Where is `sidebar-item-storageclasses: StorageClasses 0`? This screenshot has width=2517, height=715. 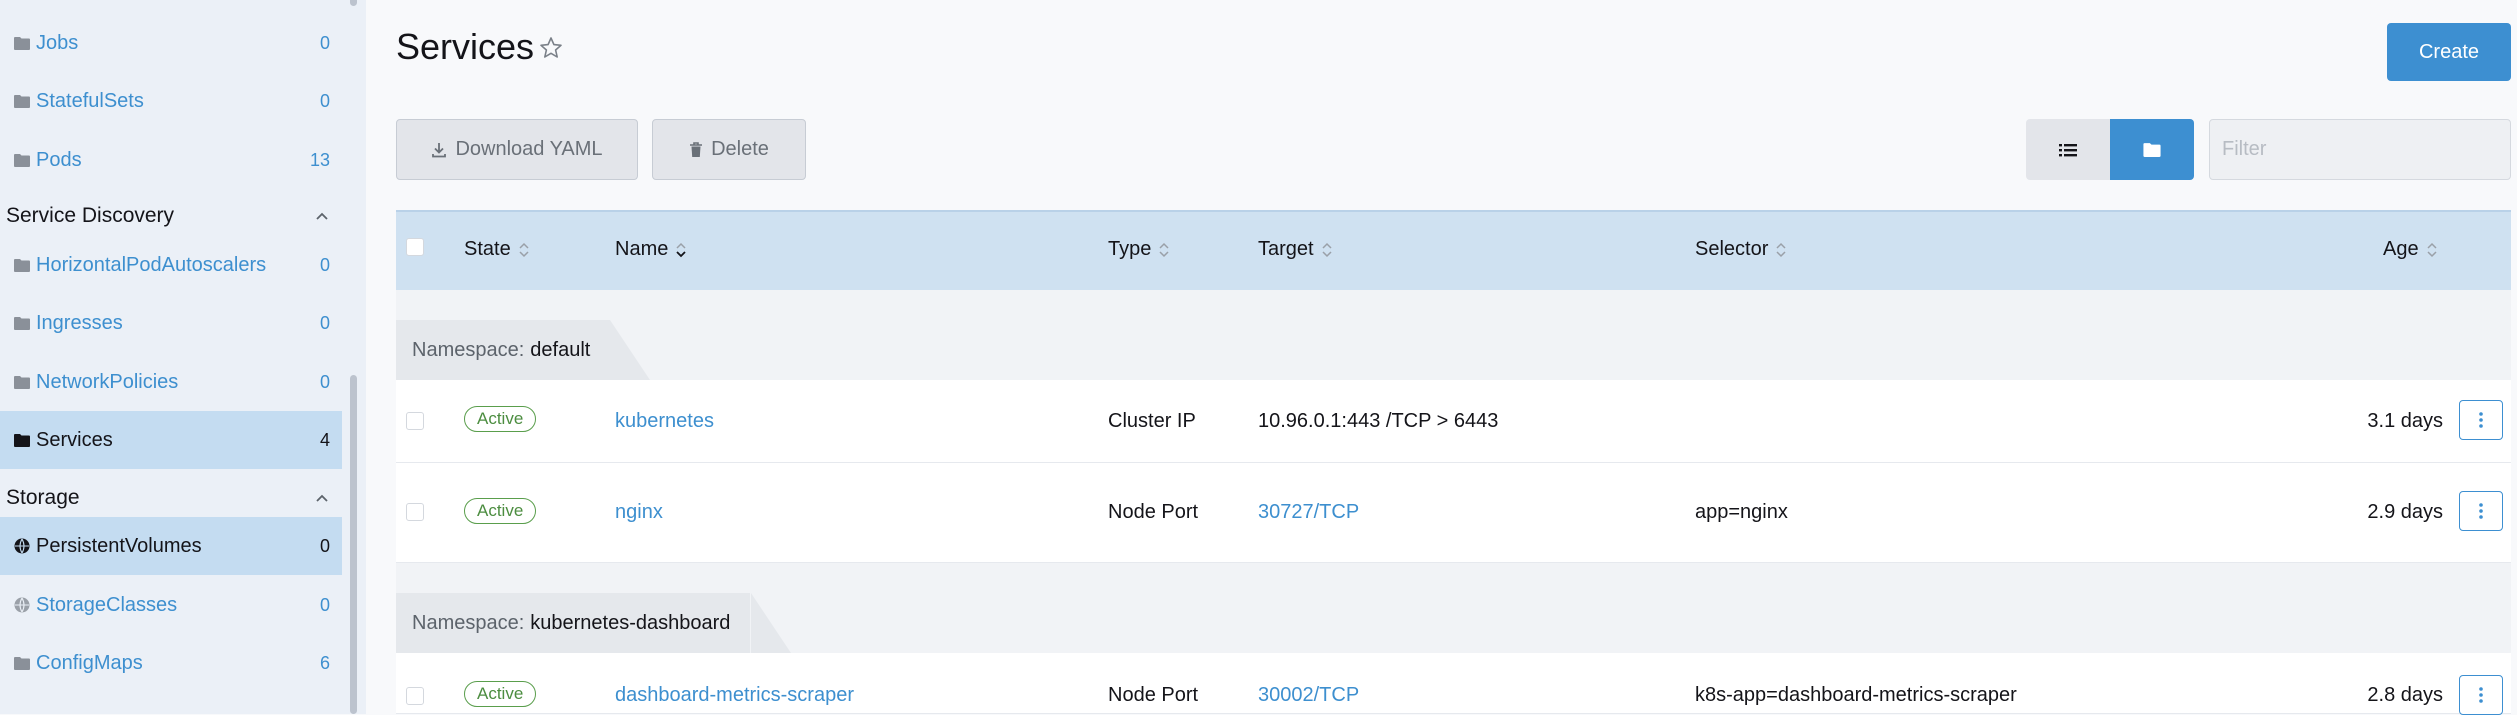 sidebar-item-storageclasses: StorageClasses 0 is located at coordinates (171, 605).